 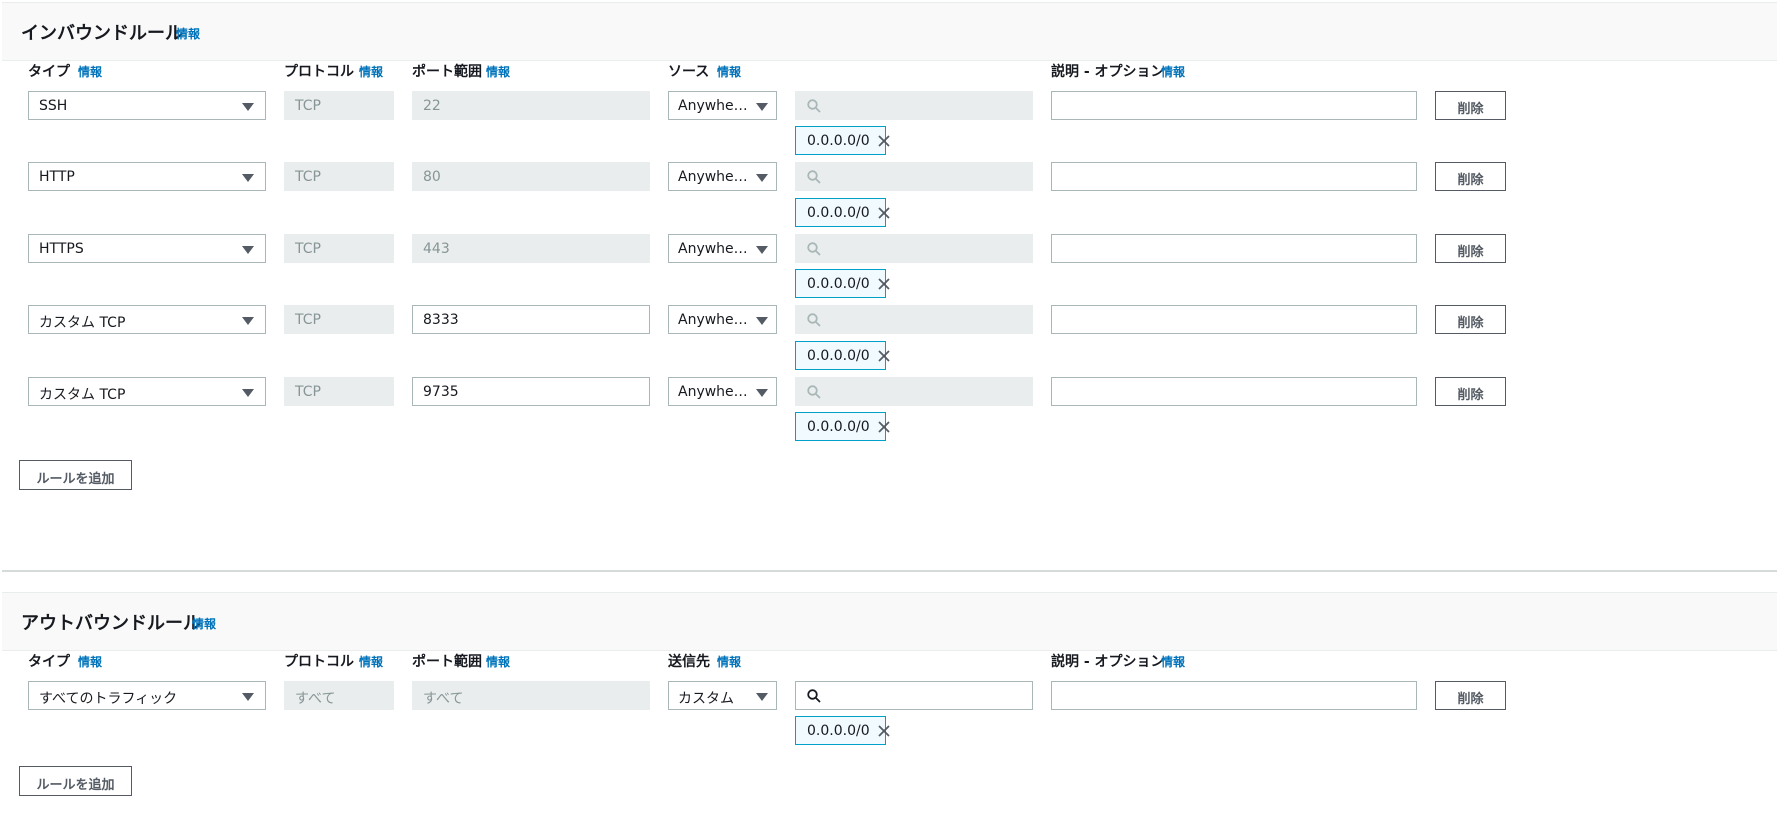 What do you see at coordinates (61, 249) in the screenshot?
I see `rule-type-value: HTTPS` at bounding box center [61, 249].